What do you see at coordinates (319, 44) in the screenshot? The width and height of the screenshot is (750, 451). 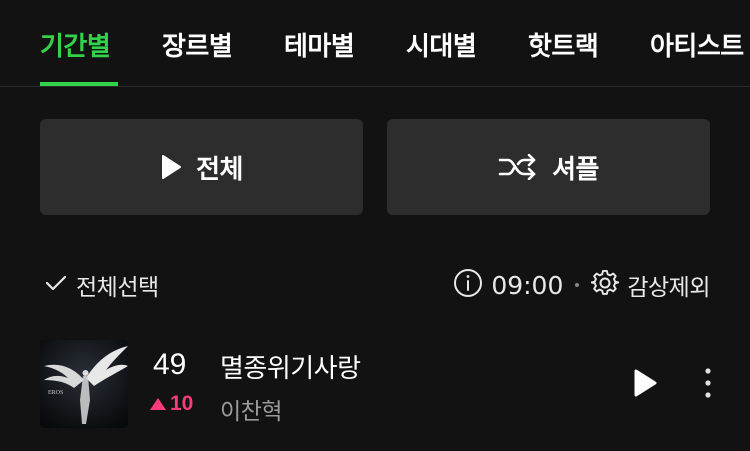 I see `tab-theme: 테마별` at bounding box center [319, 44].